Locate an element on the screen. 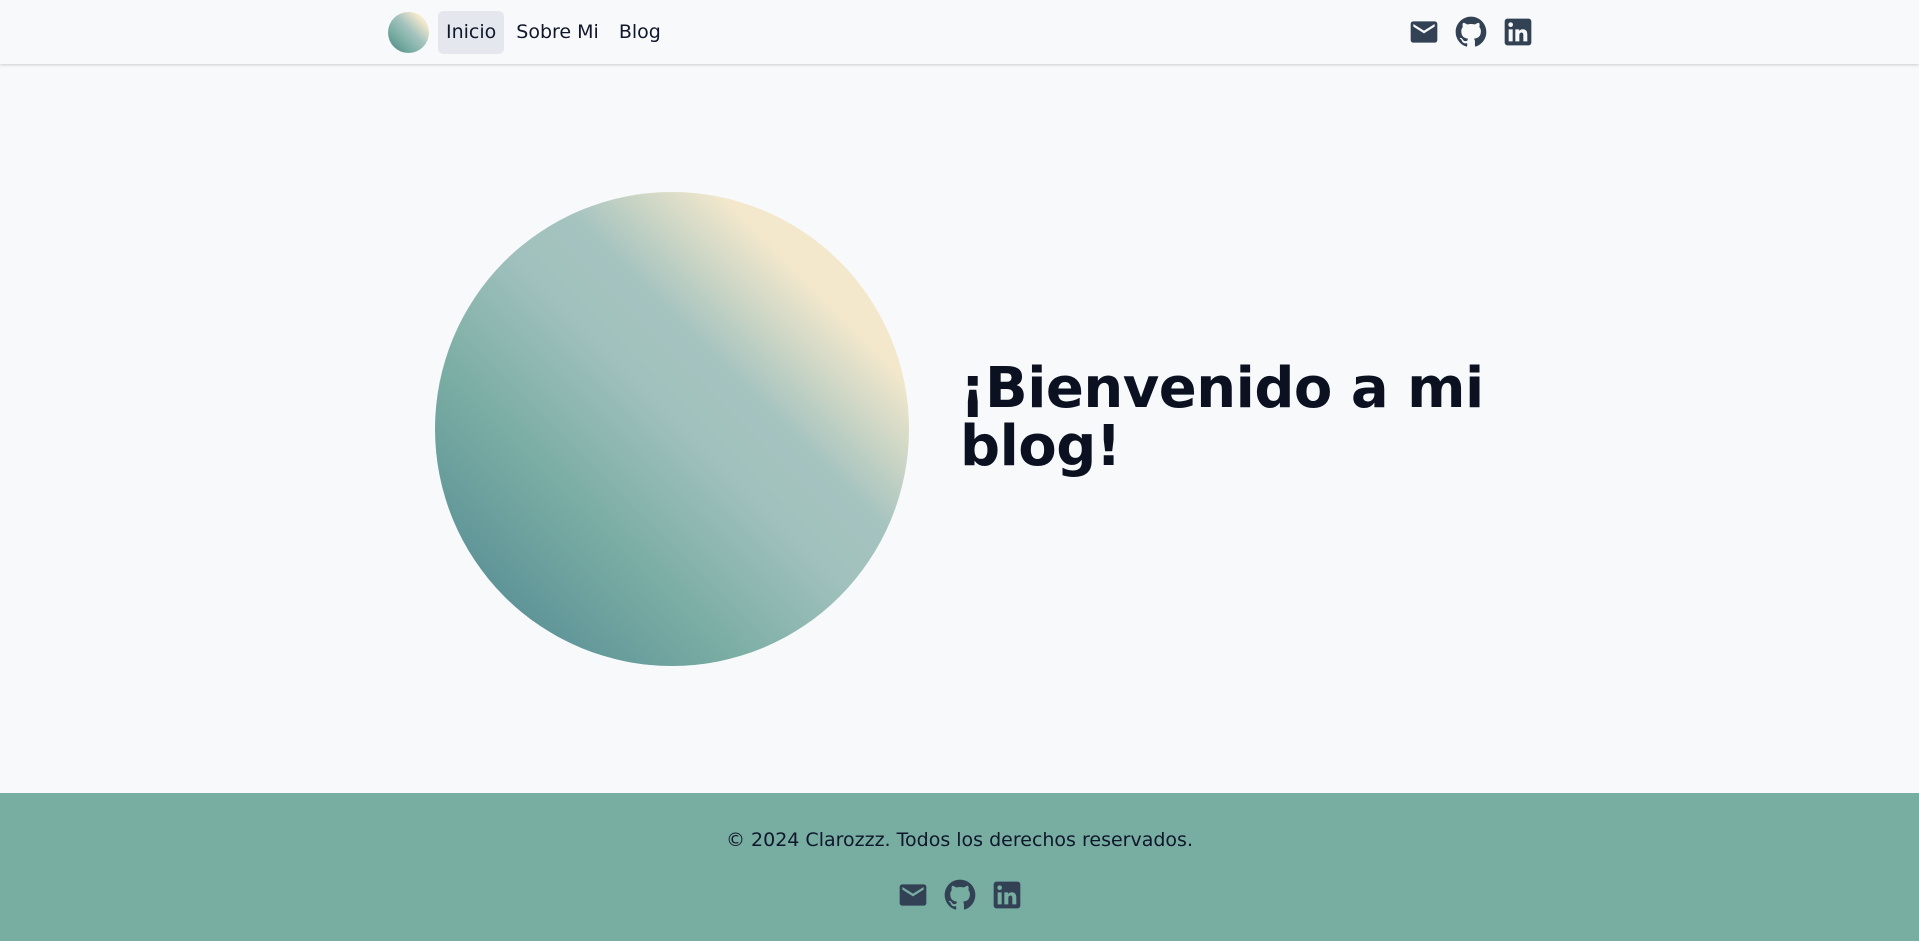 This screenshot has height=941, width=1919. nav-link-blog: Blog is located at coordinates (640, 32).